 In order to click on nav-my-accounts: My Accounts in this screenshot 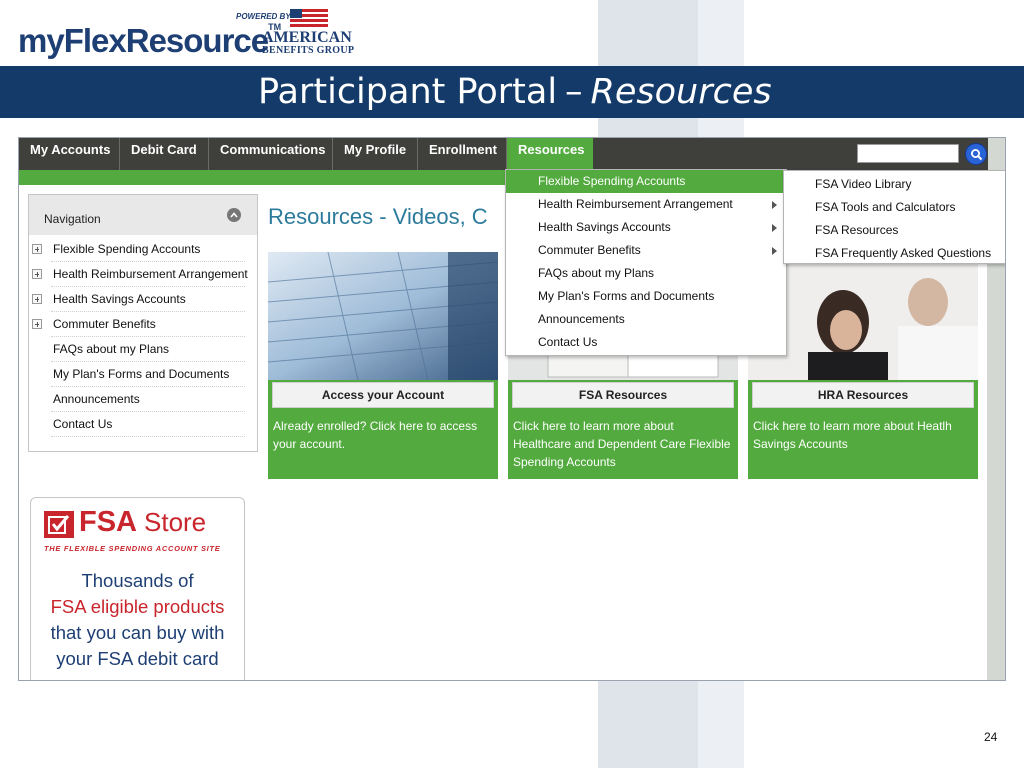, I will do `click(69, 154)`.